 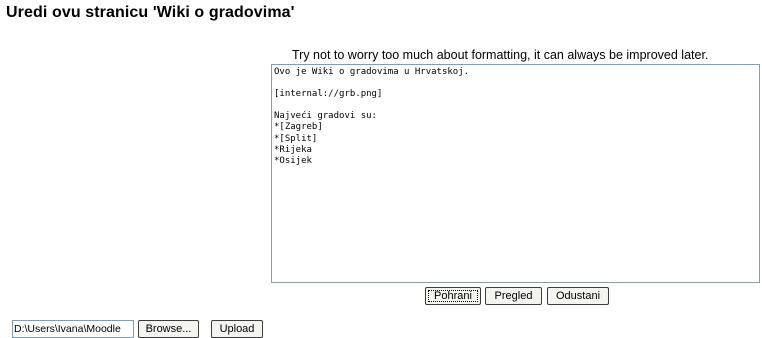 I want to click on save-button: Pohrani, so click(x=453, y=296).